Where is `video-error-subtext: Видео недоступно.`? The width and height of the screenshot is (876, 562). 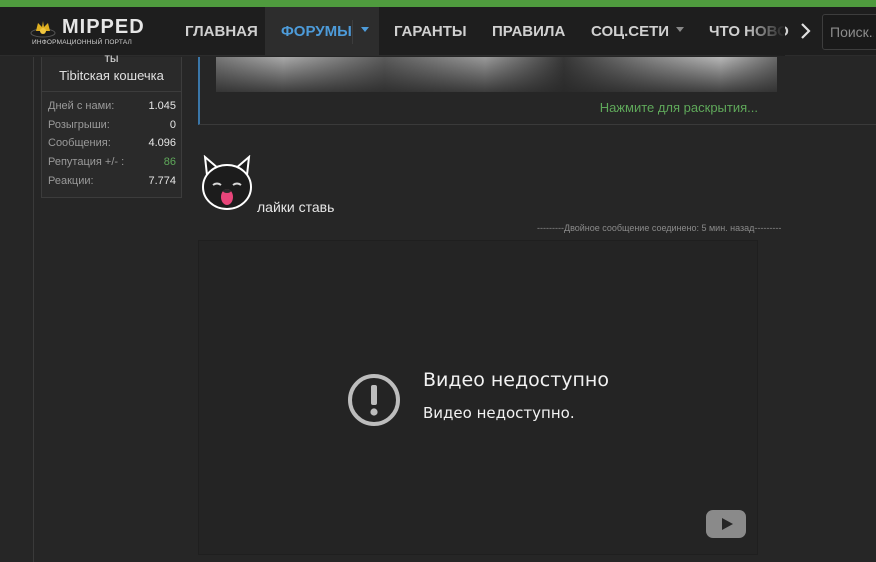 video-error-subtext: Видео недоступно. is located at coordinates (499, 413).